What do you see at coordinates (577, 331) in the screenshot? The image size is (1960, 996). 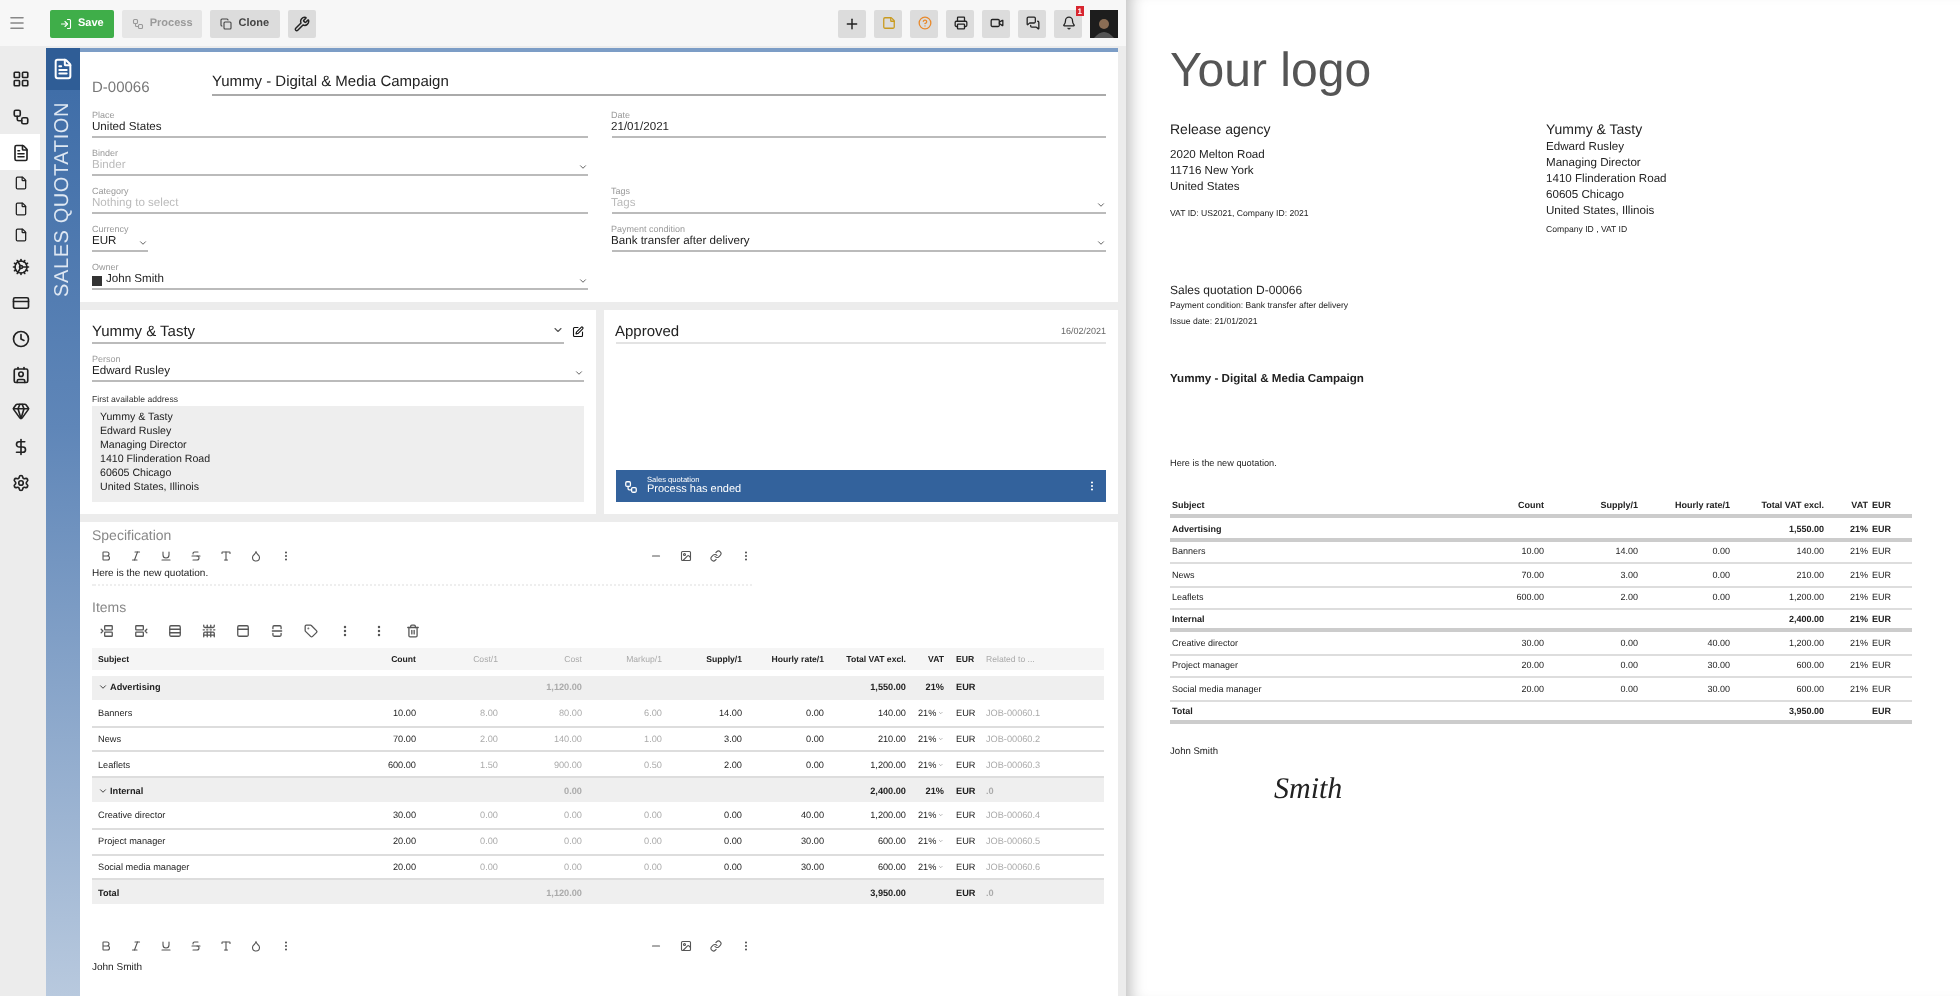 I see `edit-icon` at bounding box center [577, 331].